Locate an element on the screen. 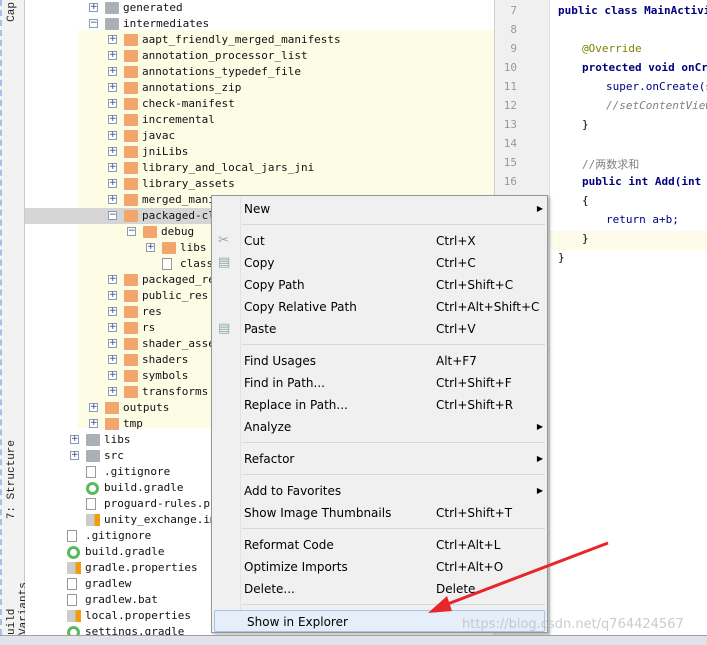  watermark: https://blog.csdn.net/q764424567 is located at coordinates (573, 624).